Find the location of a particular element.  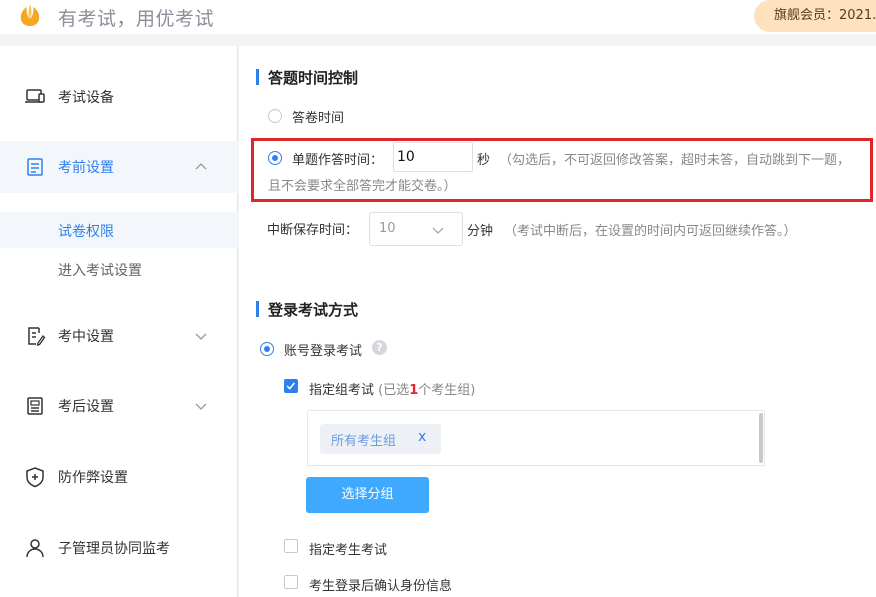

sidebar-item-sub-admin: 子管理员协同监考 is located at coordinates (119, 548).